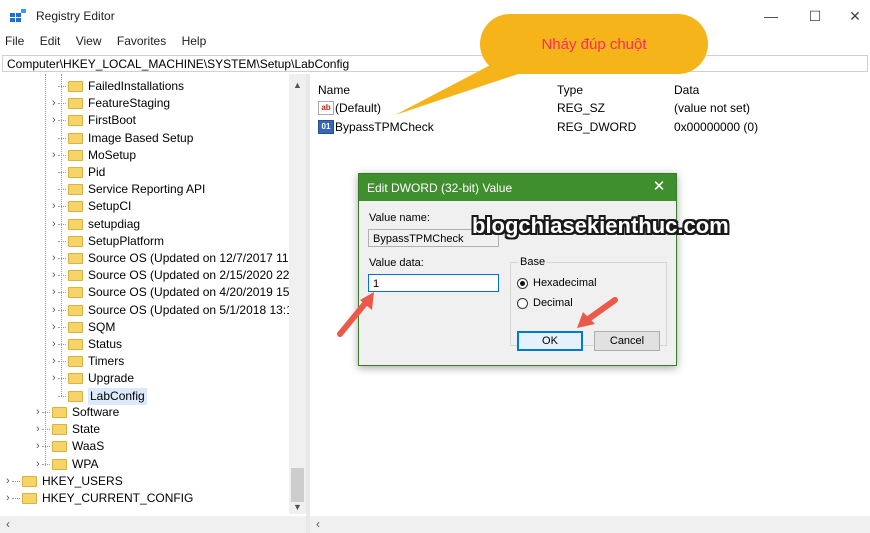 The image size is (870, 533). What do you see at coordinates (141, 41) in the screenshot?
I see `menu-favorites: Favorites` at bounding box center [141, 41].